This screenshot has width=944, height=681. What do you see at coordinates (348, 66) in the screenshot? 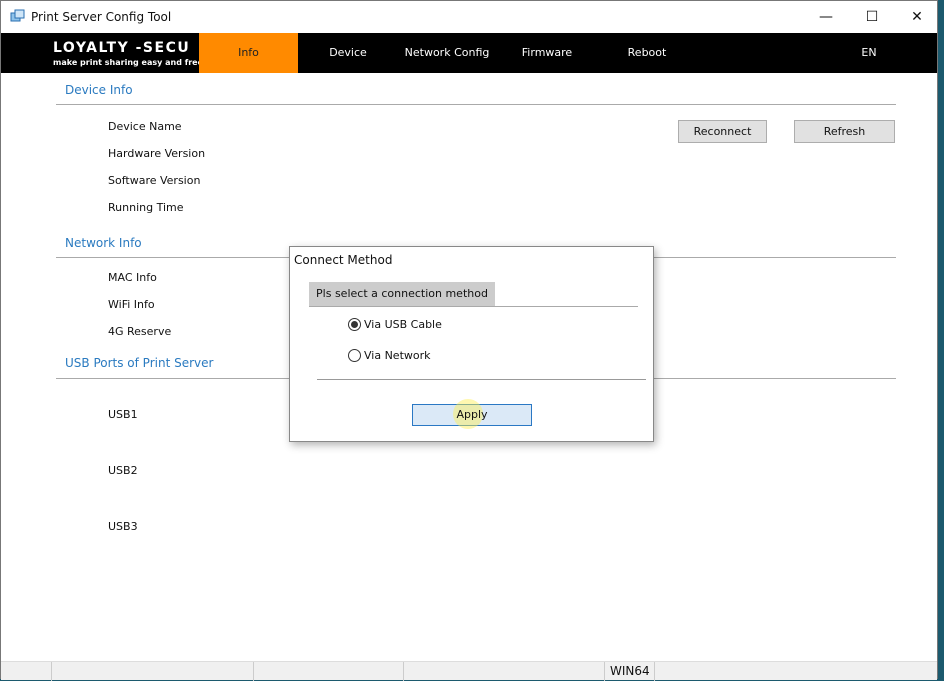
I see `tab-device-parameter: Device Parameter` at bounding box center [348, 66].